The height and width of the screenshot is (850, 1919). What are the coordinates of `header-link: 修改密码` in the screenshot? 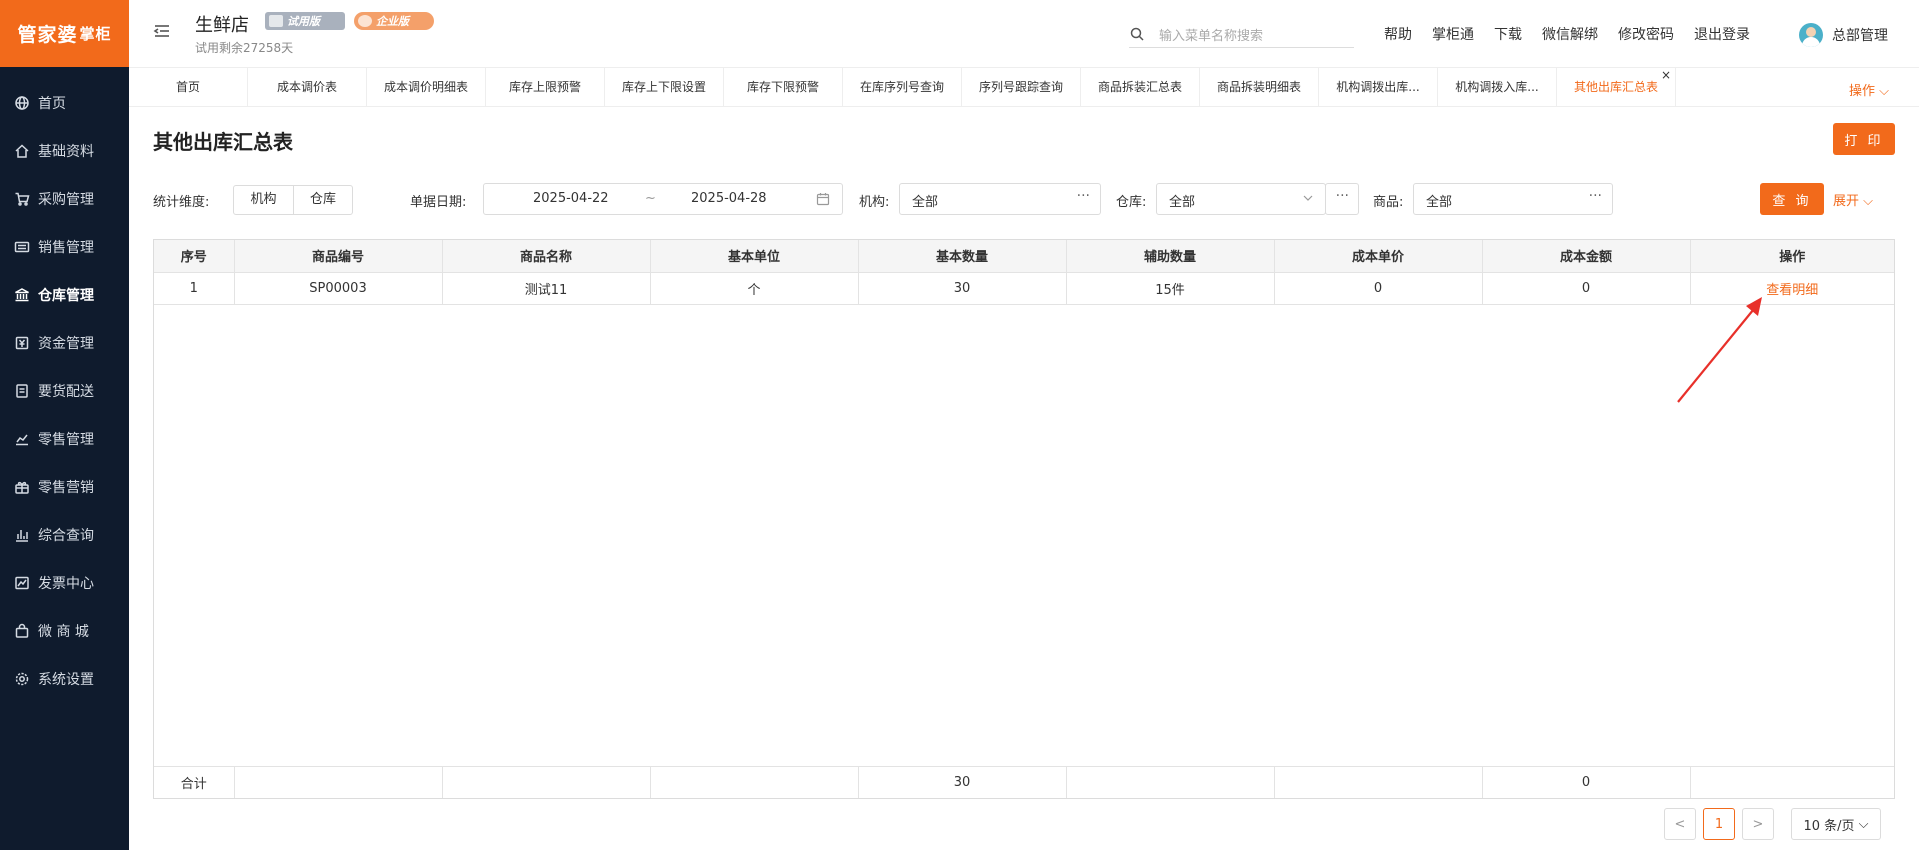 It's located at (1646, 34).